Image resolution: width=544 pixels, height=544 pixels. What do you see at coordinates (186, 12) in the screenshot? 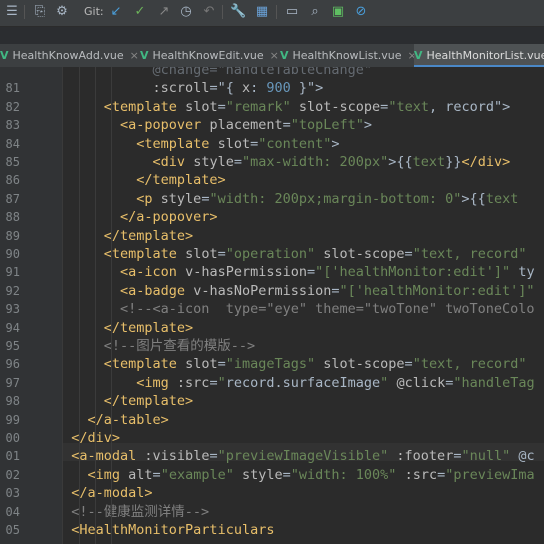
I see `history-icon: ◷` at bounding box center [186, 12].